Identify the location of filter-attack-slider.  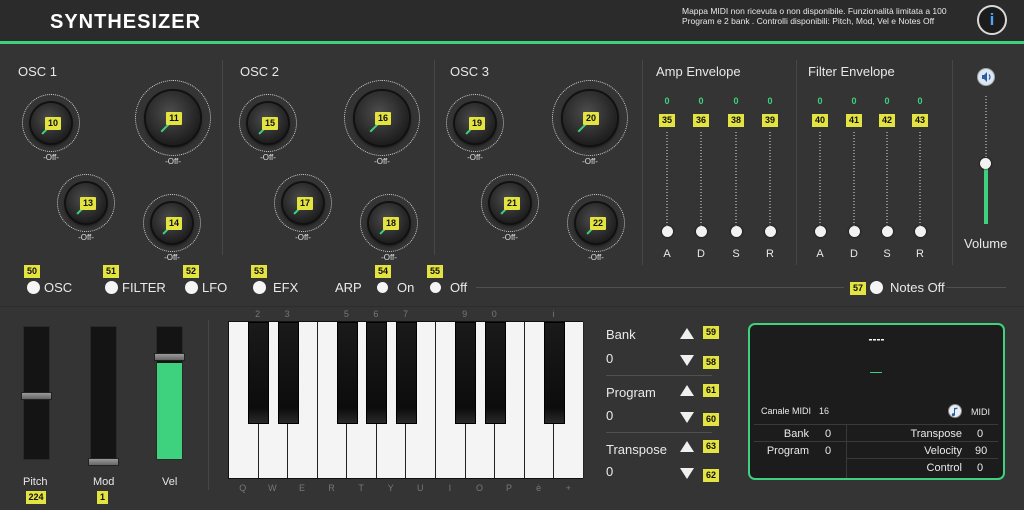
(820, 231).